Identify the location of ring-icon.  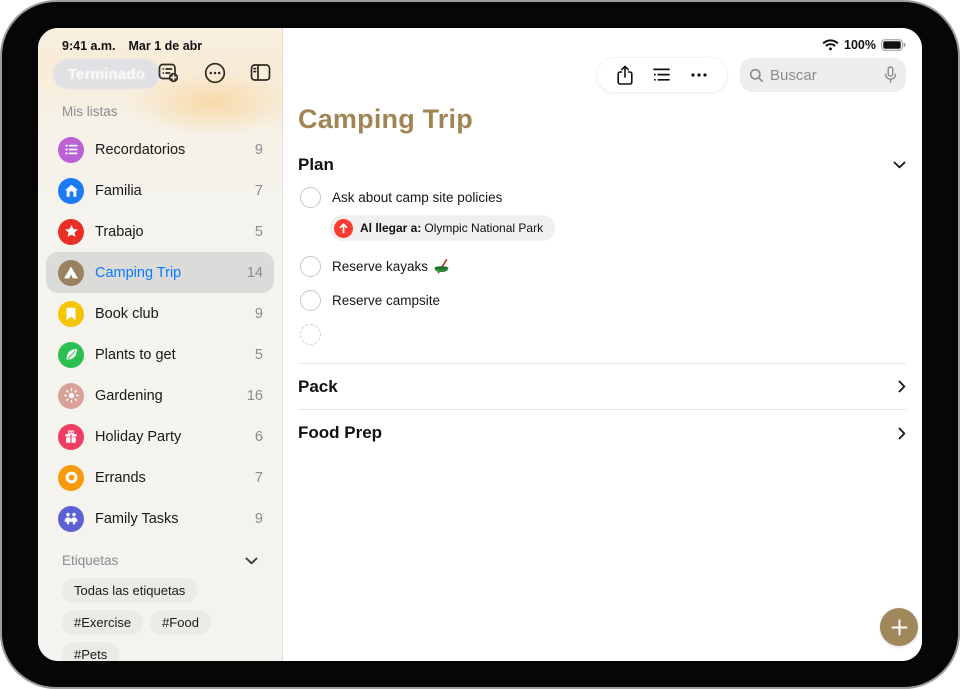
(71, 477).